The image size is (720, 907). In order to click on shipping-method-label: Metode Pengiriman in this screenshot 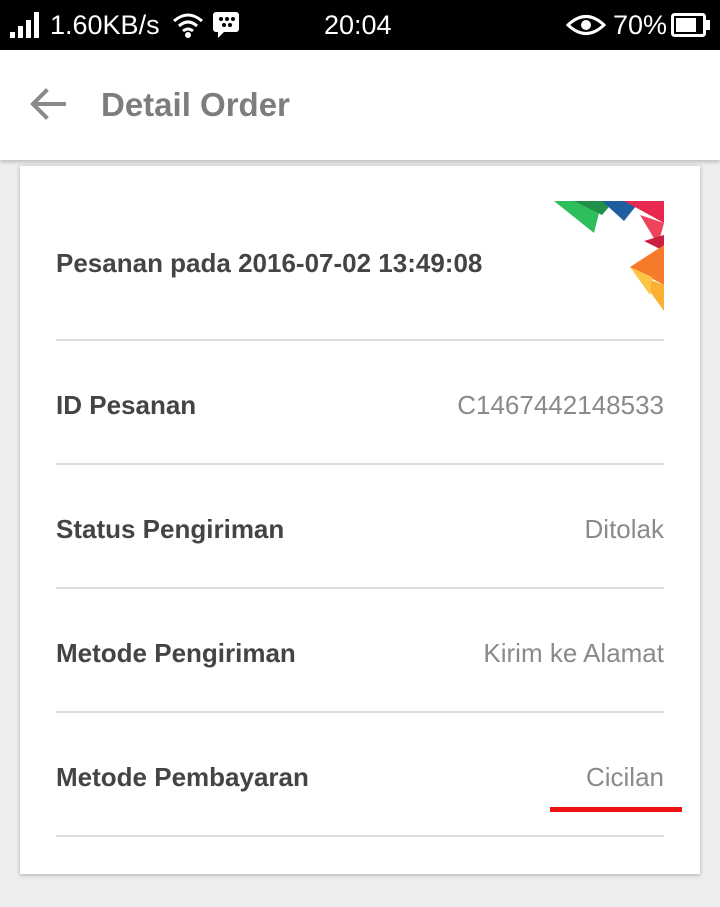, I will do `click(176, 653)`.